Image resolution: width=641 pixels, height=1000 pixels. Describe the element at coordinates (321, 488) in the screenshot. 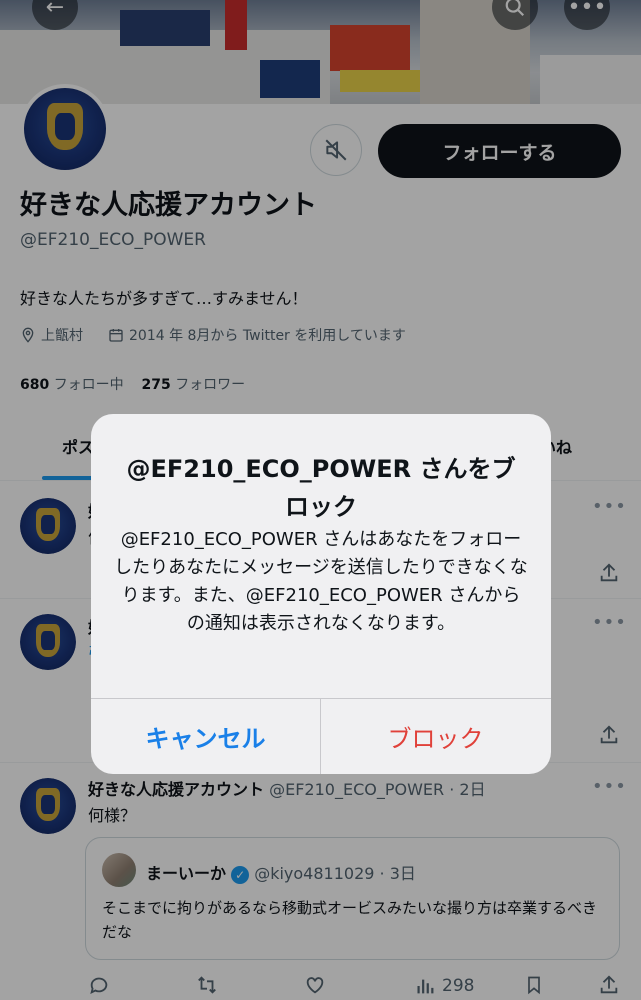

I see `dialog-title: @EF210_ECO_POWER さんをブロック` at that location.